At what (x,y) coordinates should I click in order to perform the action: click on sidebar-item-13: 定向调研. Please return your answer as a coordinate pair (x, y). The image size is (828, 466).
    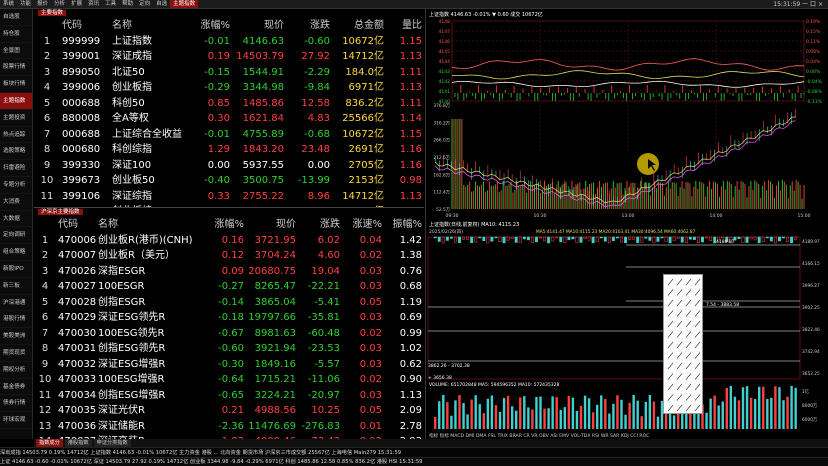
    Looking at the image, I should click on (16, 236).